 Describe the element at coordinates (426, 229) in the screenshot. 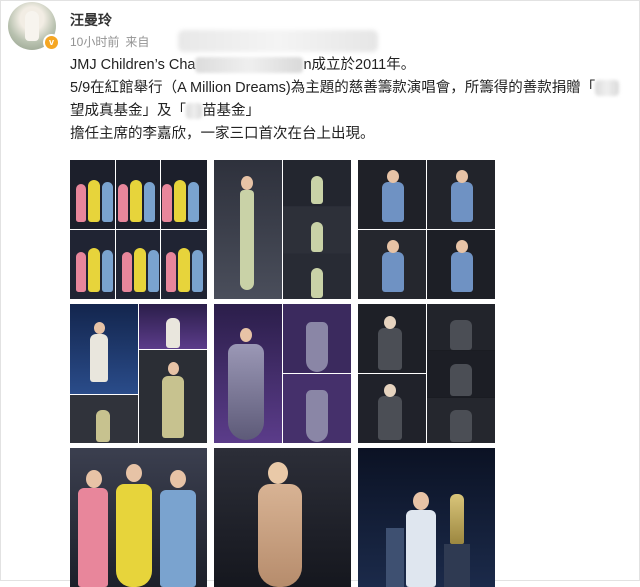

I see `photo-collage-singer-denim-jacket` at that location.